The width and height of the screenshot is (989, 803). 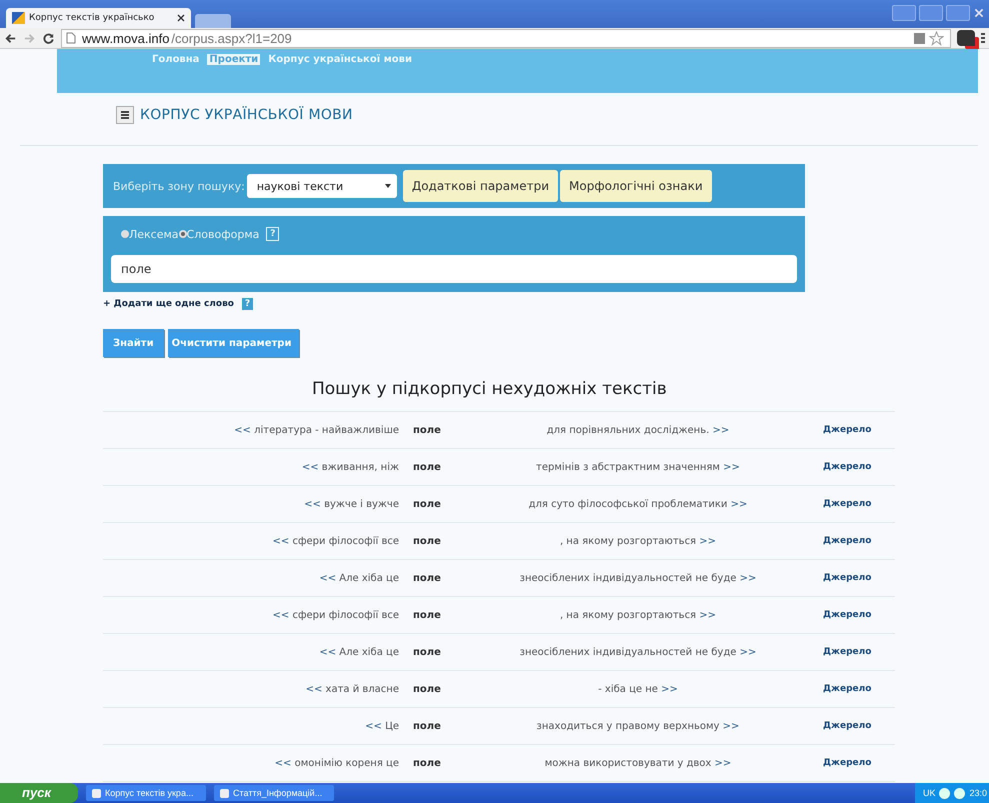 What do you see at coordinates (489, 389) in the screenshot?
I see `results-heading: Пошук у підкорпусі нехудожніх текстів` at bounding box center [489, 389].